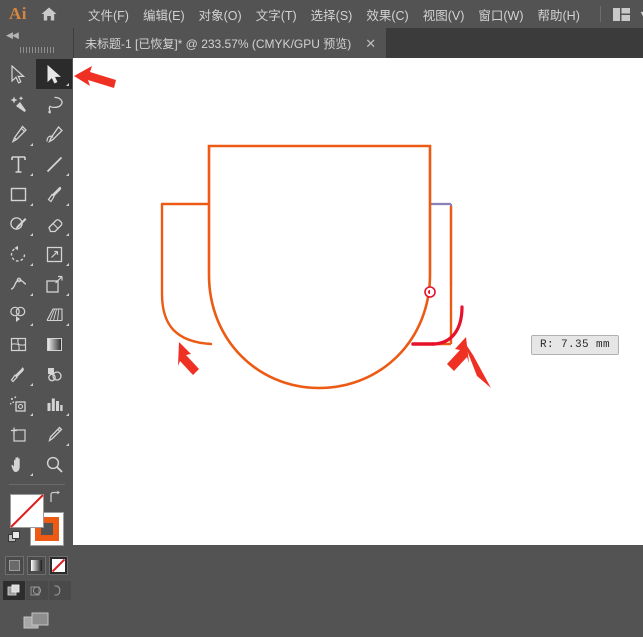 Image resolution: width=643 pixels, height=637 pixels. I want to click on gradient-tool, so click(54, 344).